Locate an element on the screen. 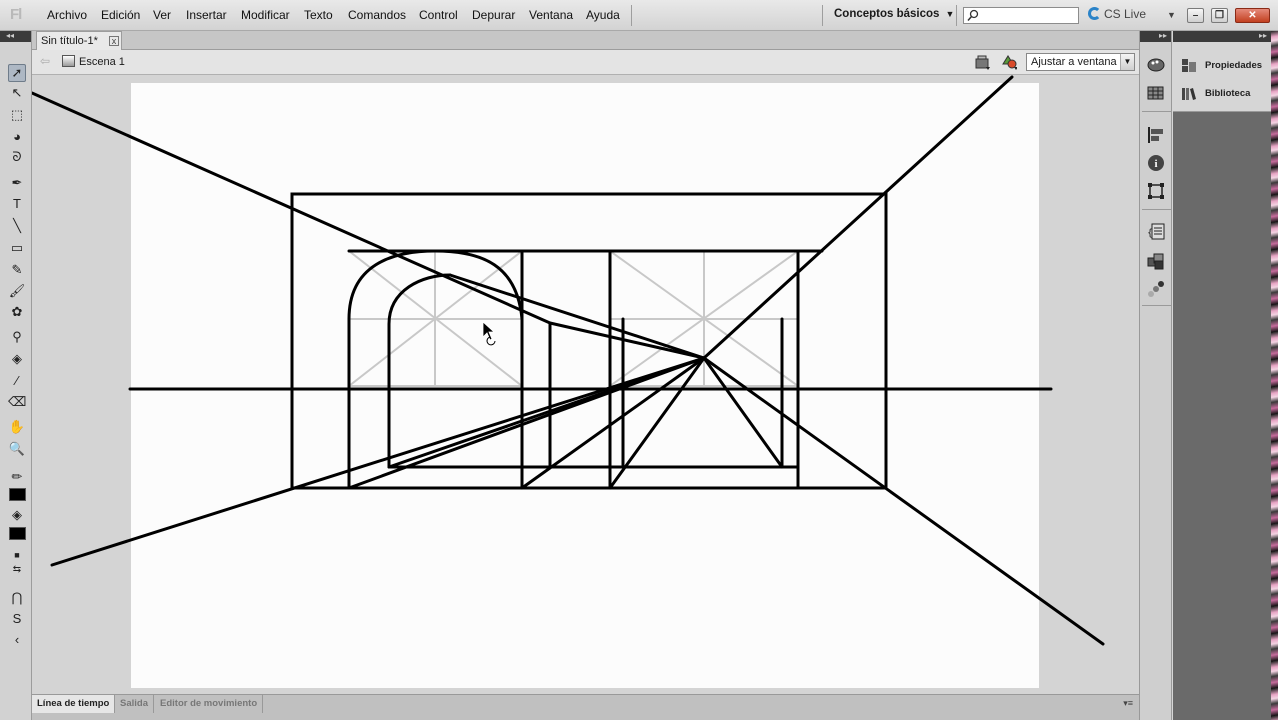  zoom-select: Ajustar a ventana ▼ is located at coordinates (1080, 62).